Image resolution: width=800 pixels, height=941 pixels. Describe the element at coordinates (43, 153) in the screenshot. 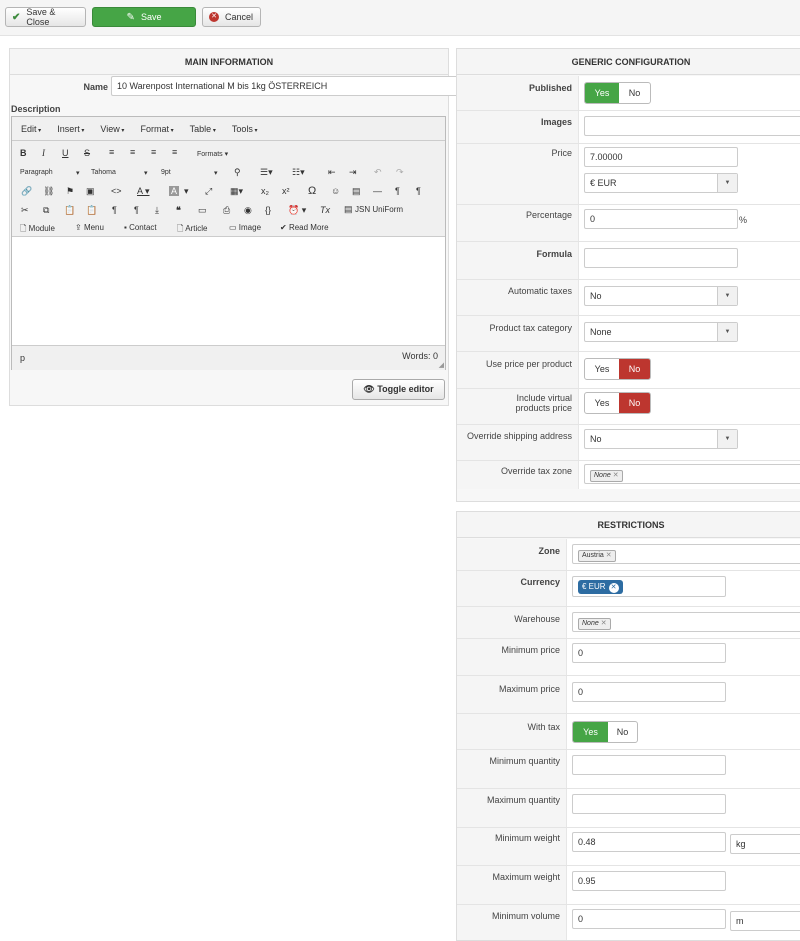

I see `italic-icon: I` at that location.